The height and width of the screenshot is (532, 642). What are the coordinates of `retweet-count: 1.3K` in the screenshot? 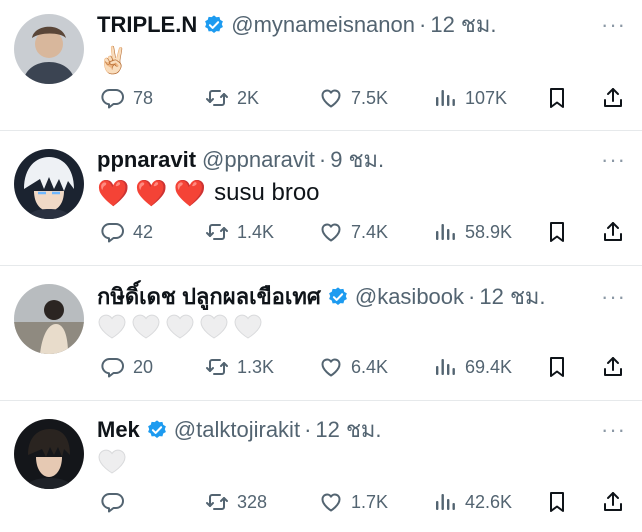 It's located at (256, 366).